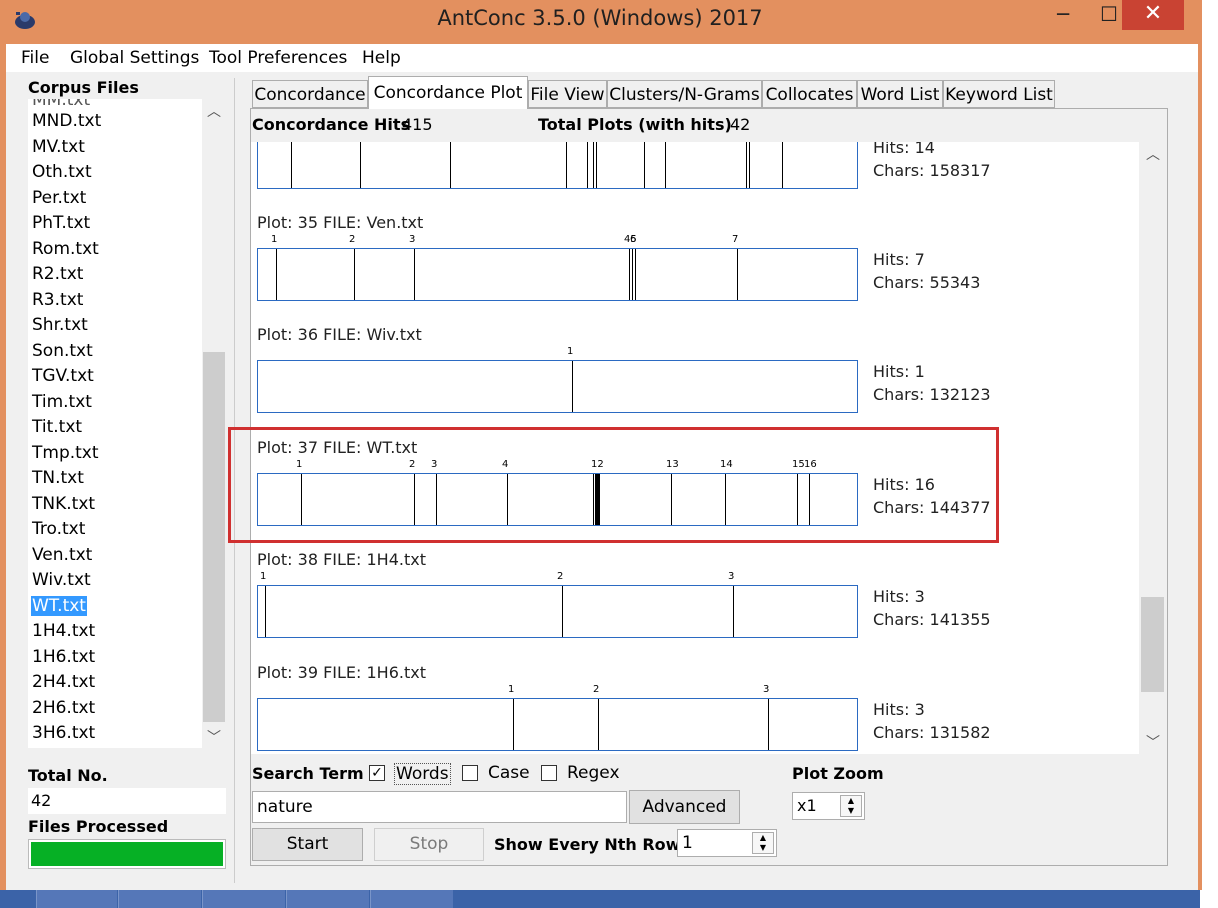 Image resolution: width=1218 pixels, height=908 pixels. What do you see at coordinates (59, 605) in the screenshot?
I see `list-item: WT.txt` at bounding box center [59, 605].